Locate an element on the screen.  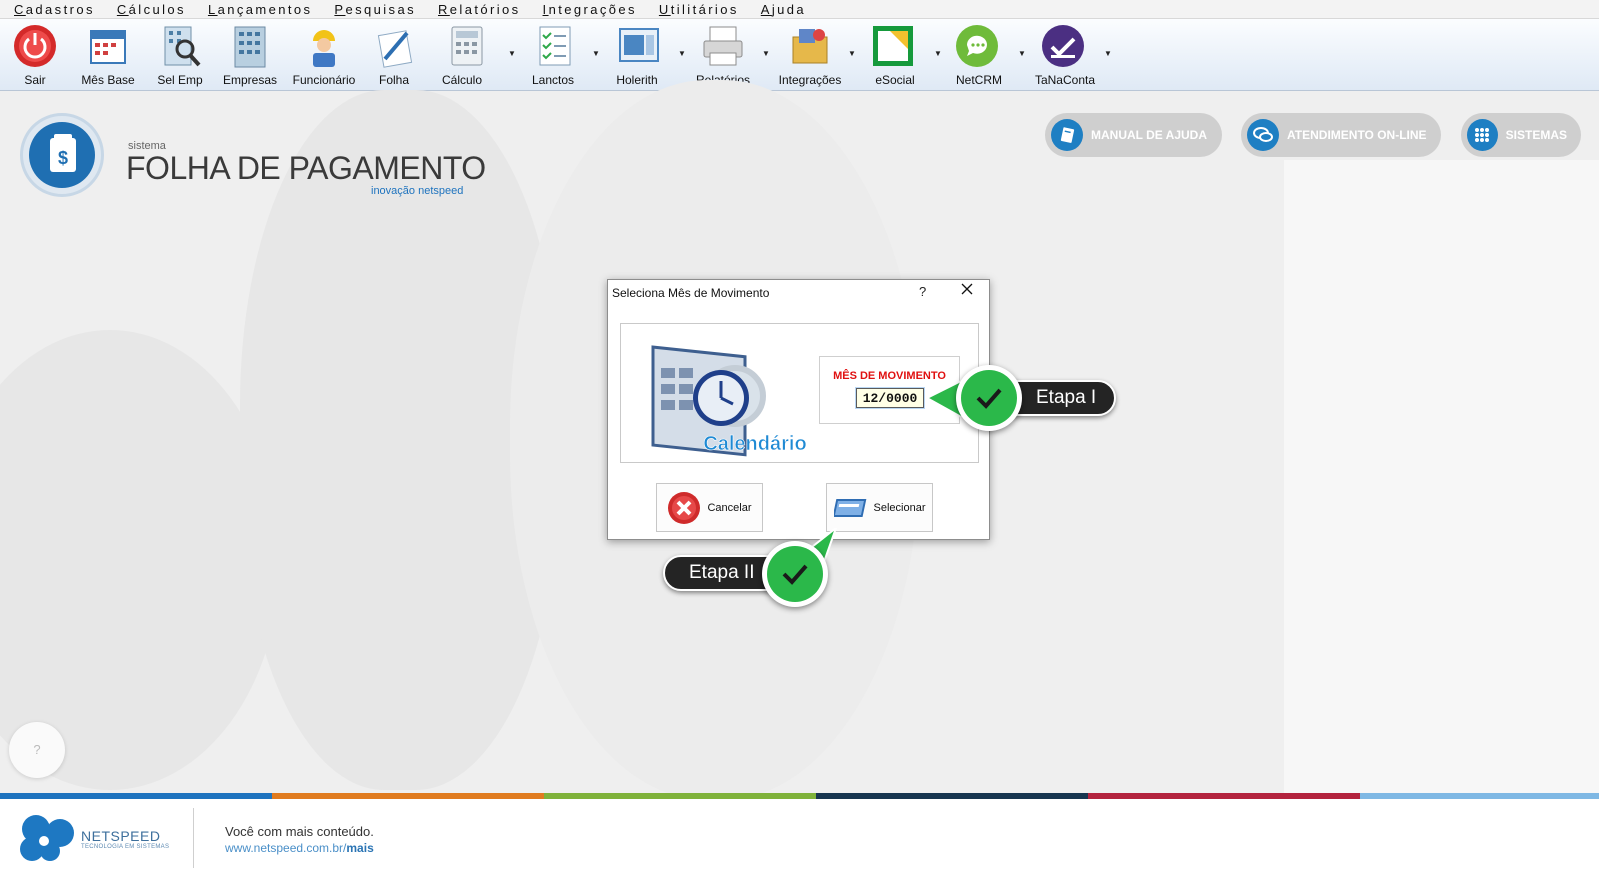
footer-divider is located at coordinates (193, 838).